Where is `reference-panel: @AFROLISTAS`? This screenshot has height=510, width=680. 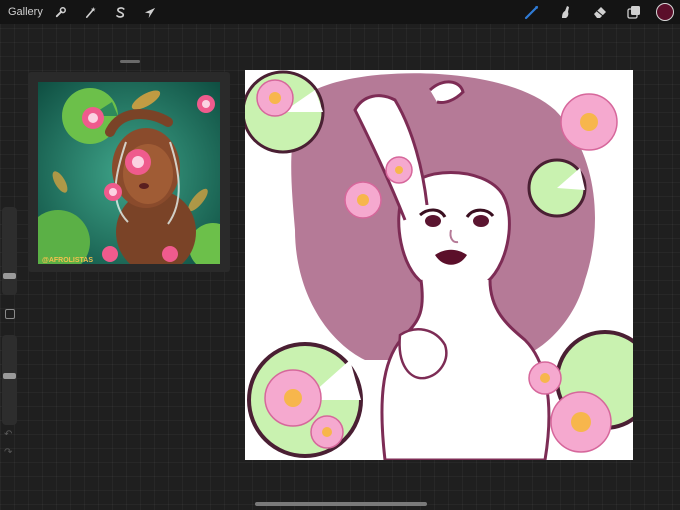 reference-panel: @AFROLISTAS is located at coordinates (129, 166).